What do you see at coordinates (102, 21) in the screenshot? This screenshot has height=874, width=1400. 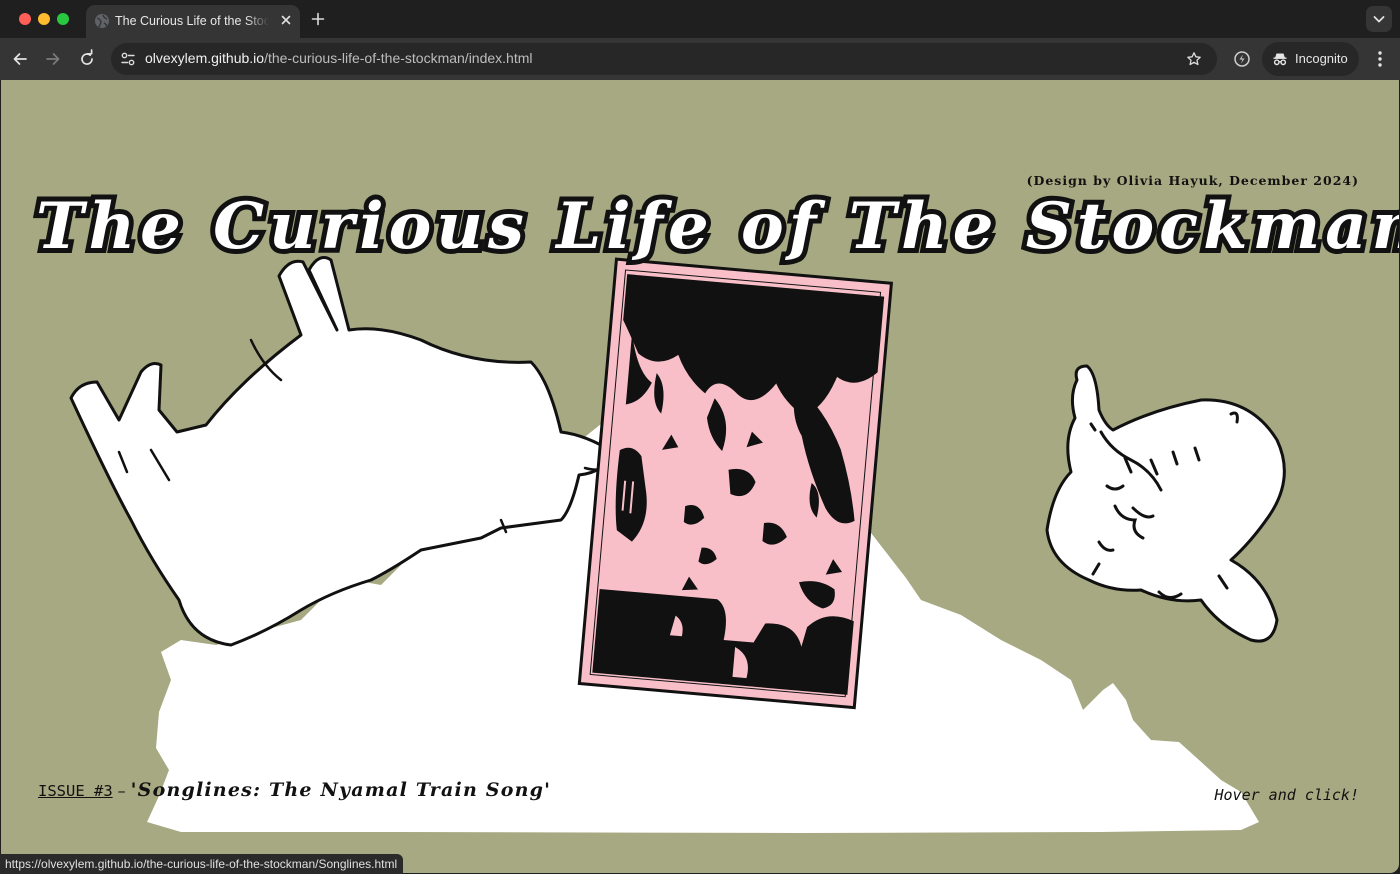 I see `globe-icon` at bounding box center [102, 21].